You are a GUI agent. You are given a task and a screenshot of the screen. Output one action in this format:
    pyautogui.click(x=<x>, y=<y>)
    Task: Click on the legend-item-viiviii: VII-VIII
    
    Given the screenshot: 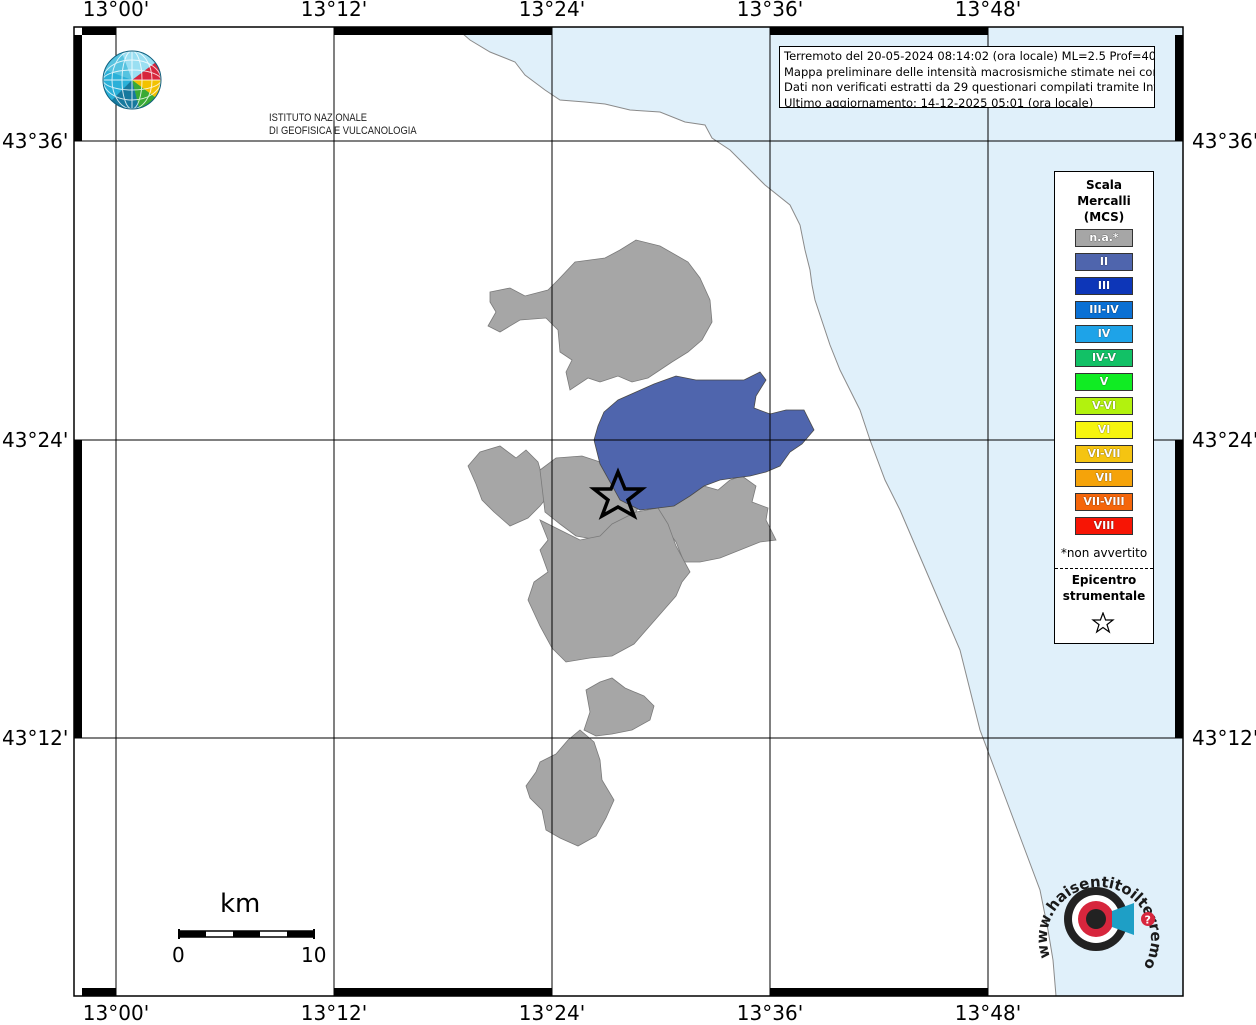 What is the action you would take?
    pyautogui.click(x=1104, y=502)
    